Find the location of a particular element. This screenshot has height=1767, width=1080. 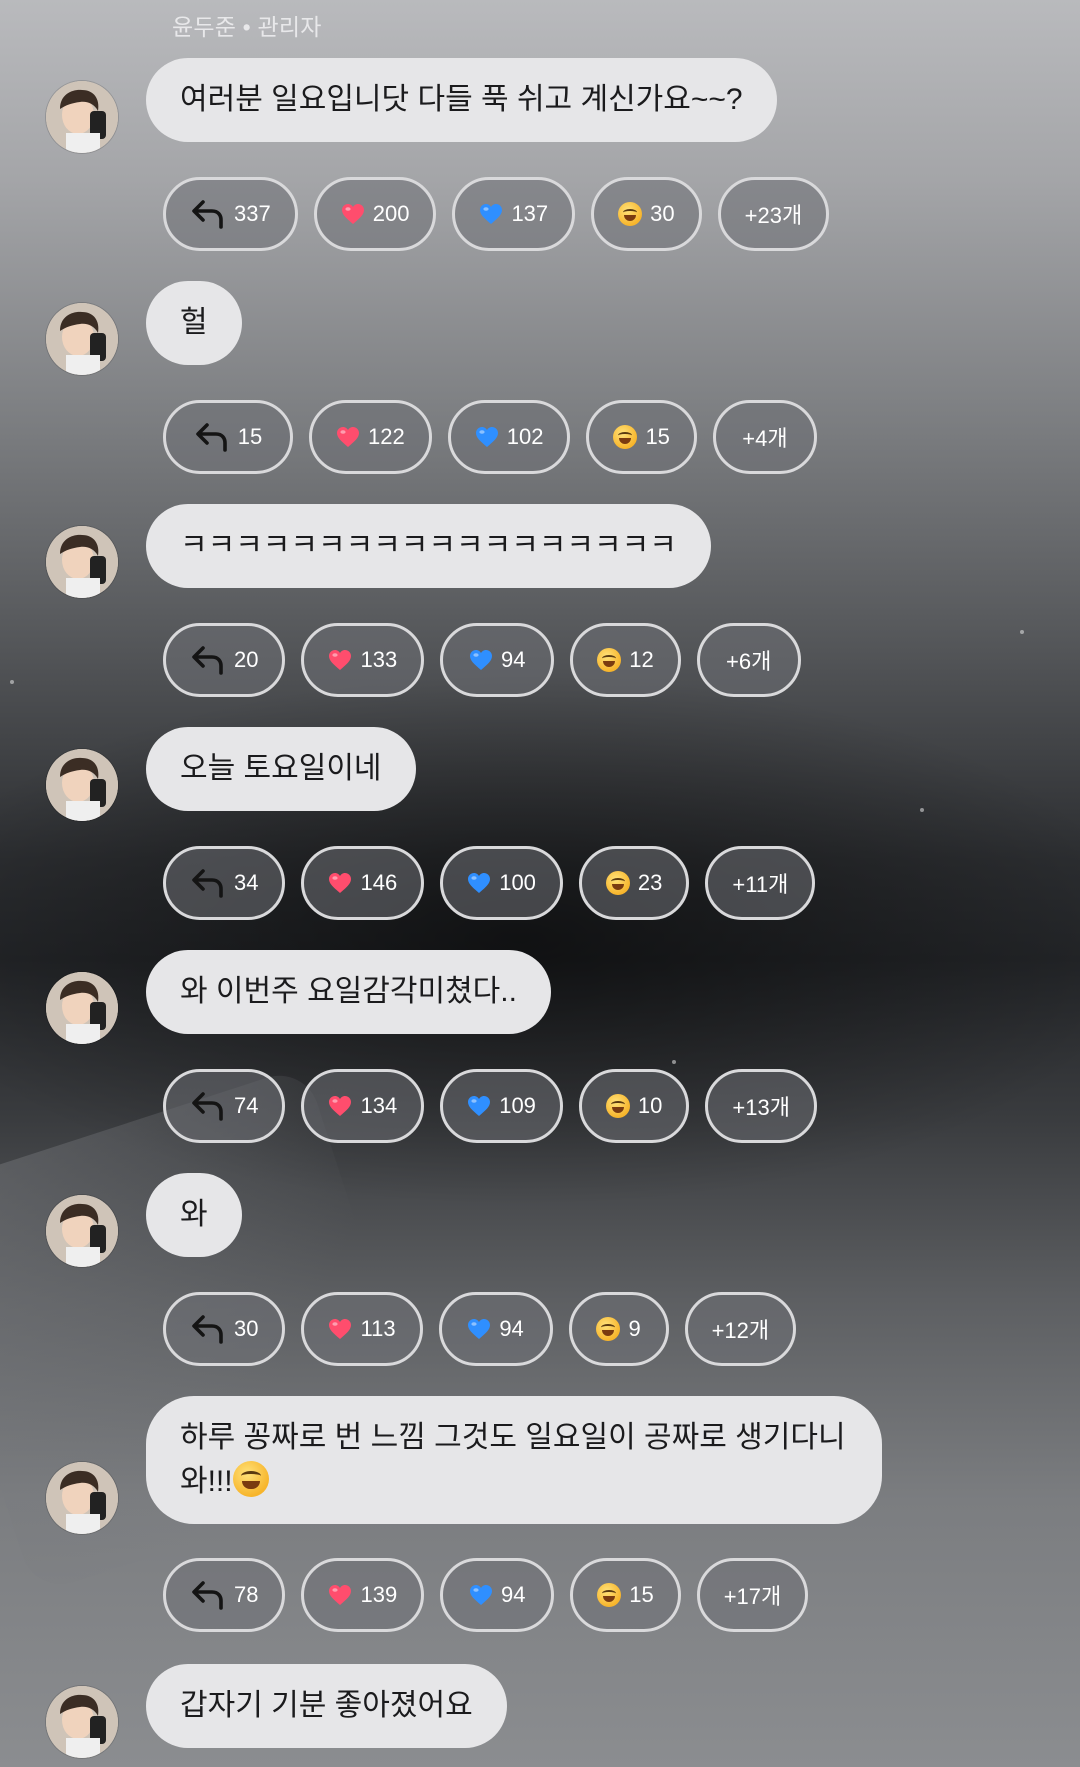

reaction-bar: 20 133 94 12 +6개 is located at coordinates (482, 660).